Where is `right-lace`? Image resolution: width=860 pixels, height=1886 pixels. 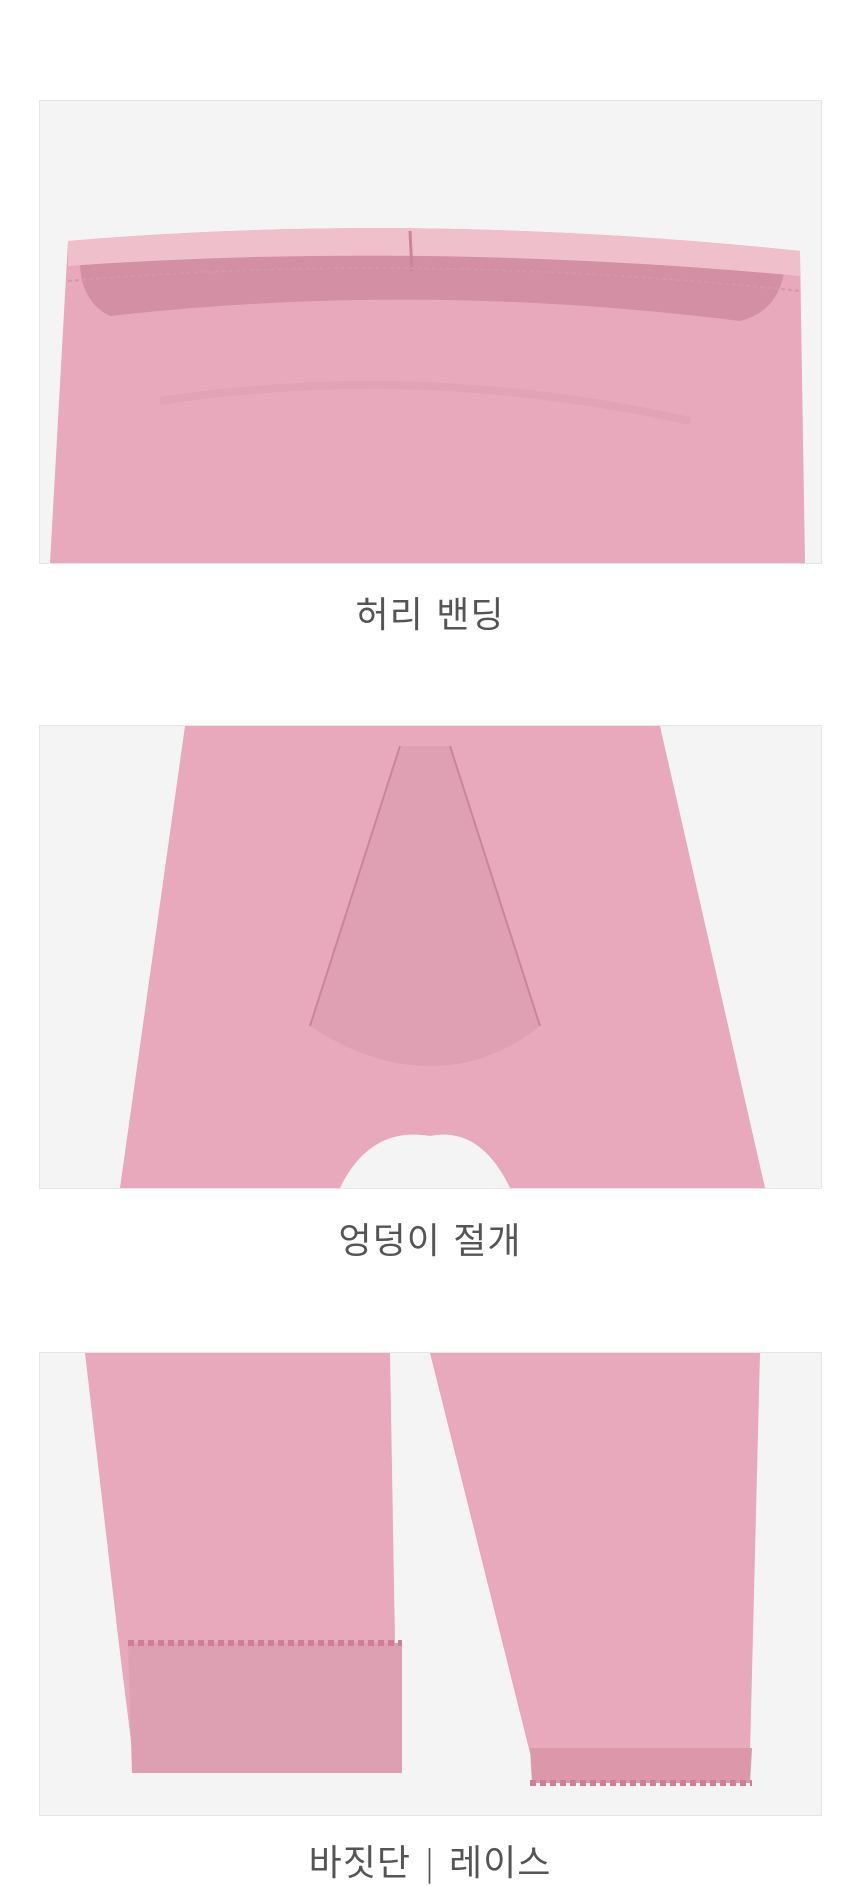
right-lace is located at coordinates (641, 1765).